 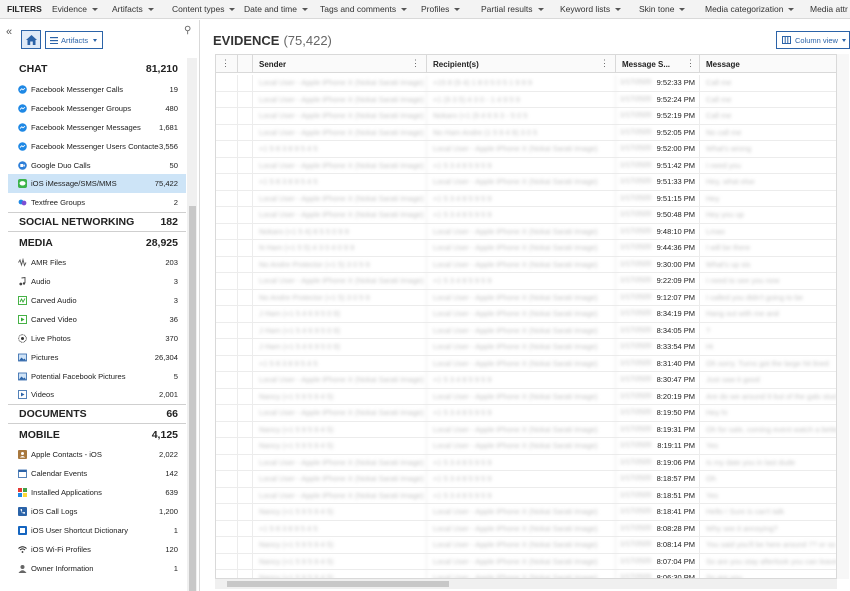 What do you see at coordinates (22, 300) in the screenshot?
I see `carved-audio-icon` at bounding box center [22, 300].